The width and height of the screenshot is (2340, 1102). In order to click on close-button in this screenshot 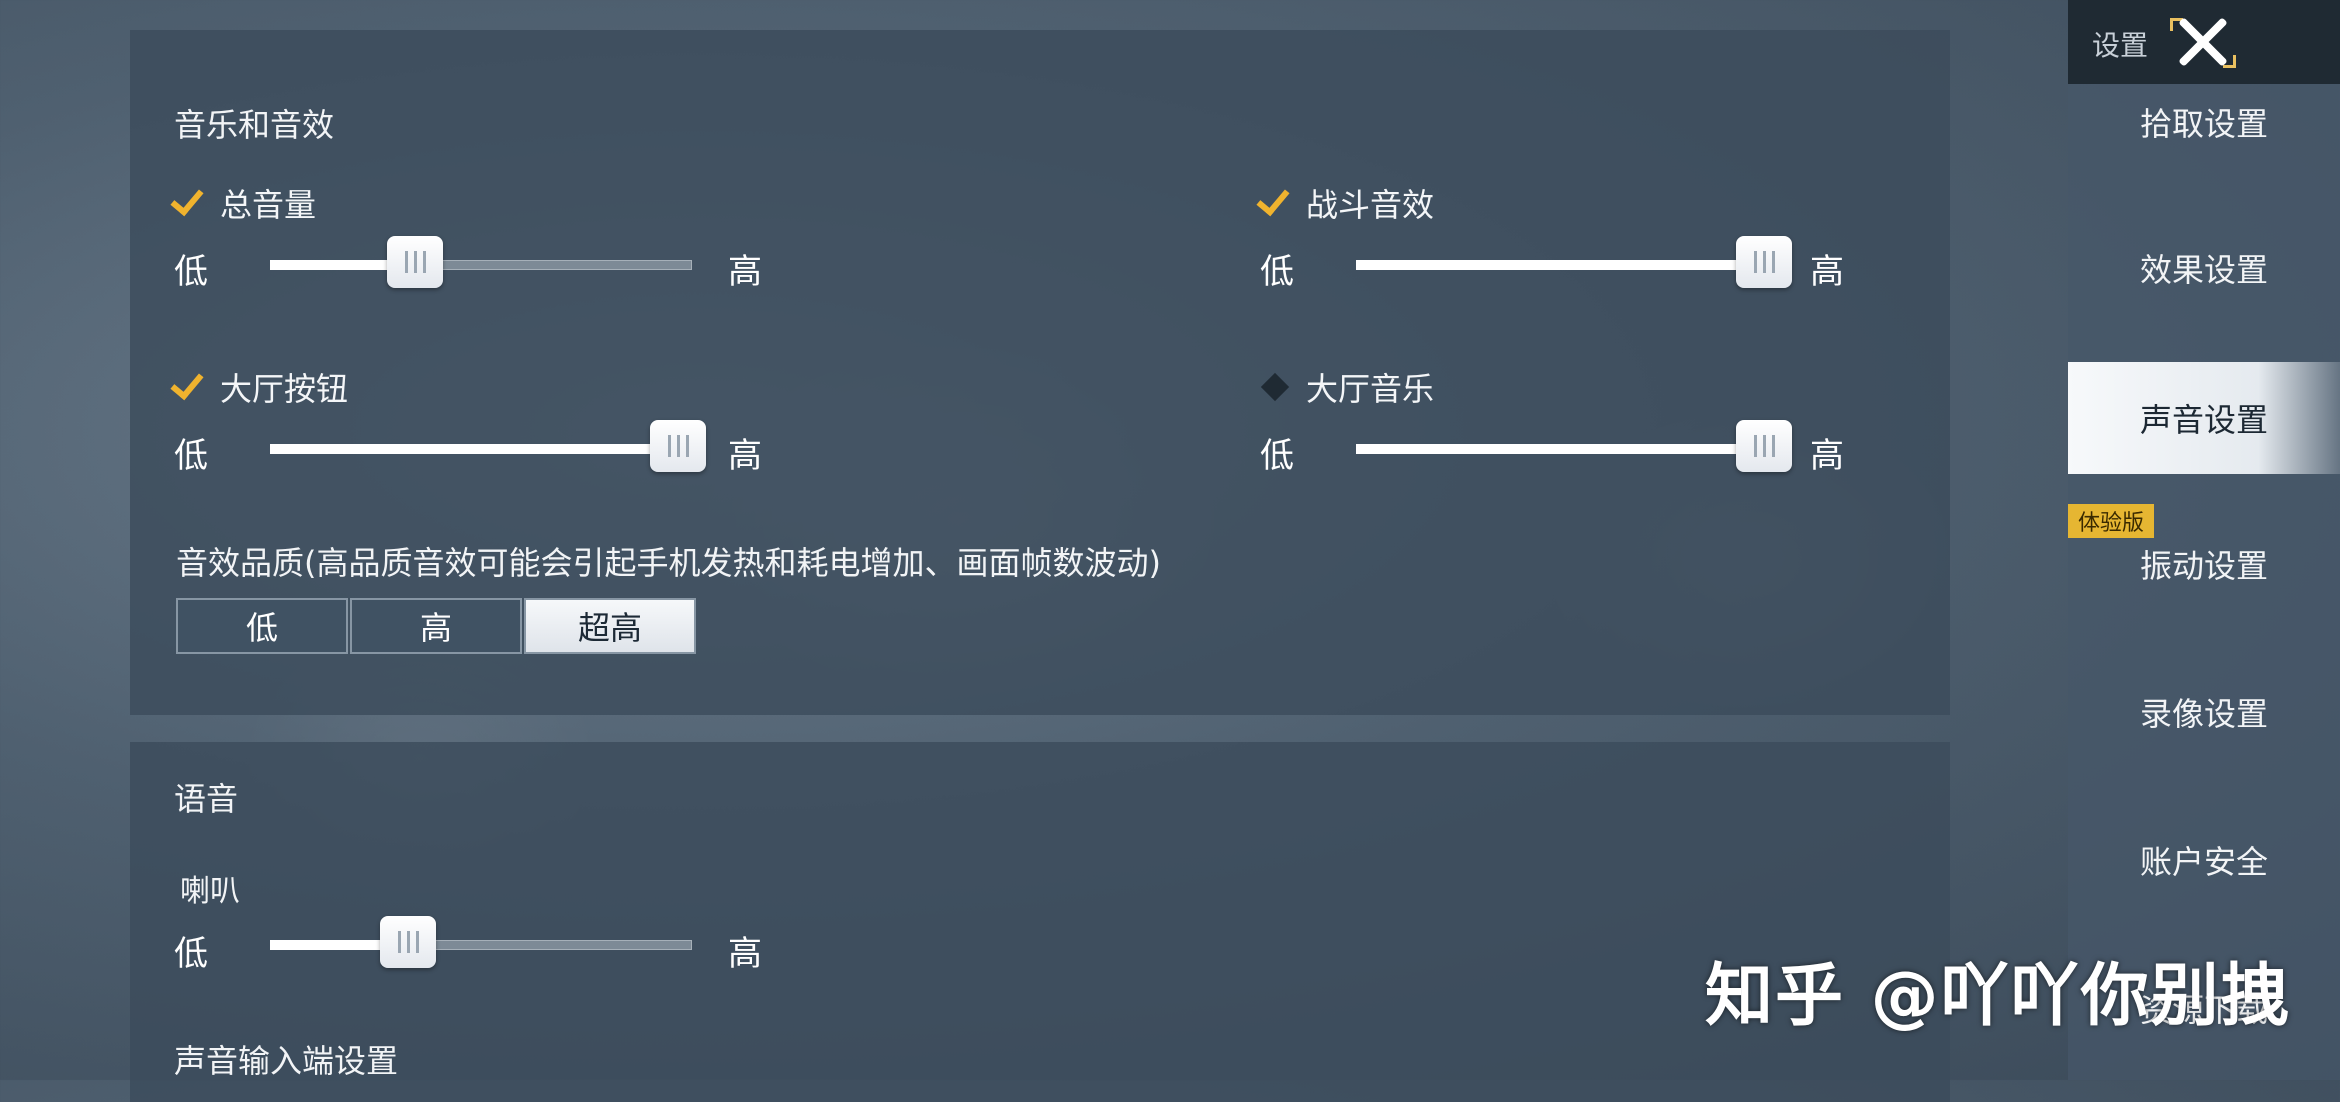, I will do `click(2203, 42)`.